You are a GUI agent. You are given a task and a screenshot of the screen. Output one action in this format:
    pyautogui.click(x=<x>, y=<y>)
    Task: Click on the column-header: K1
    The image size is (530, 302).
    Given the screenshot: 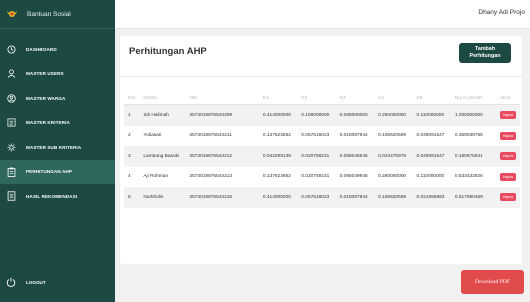 What is the action you would take?
    pyautogui.click(x=278, y=99)
    